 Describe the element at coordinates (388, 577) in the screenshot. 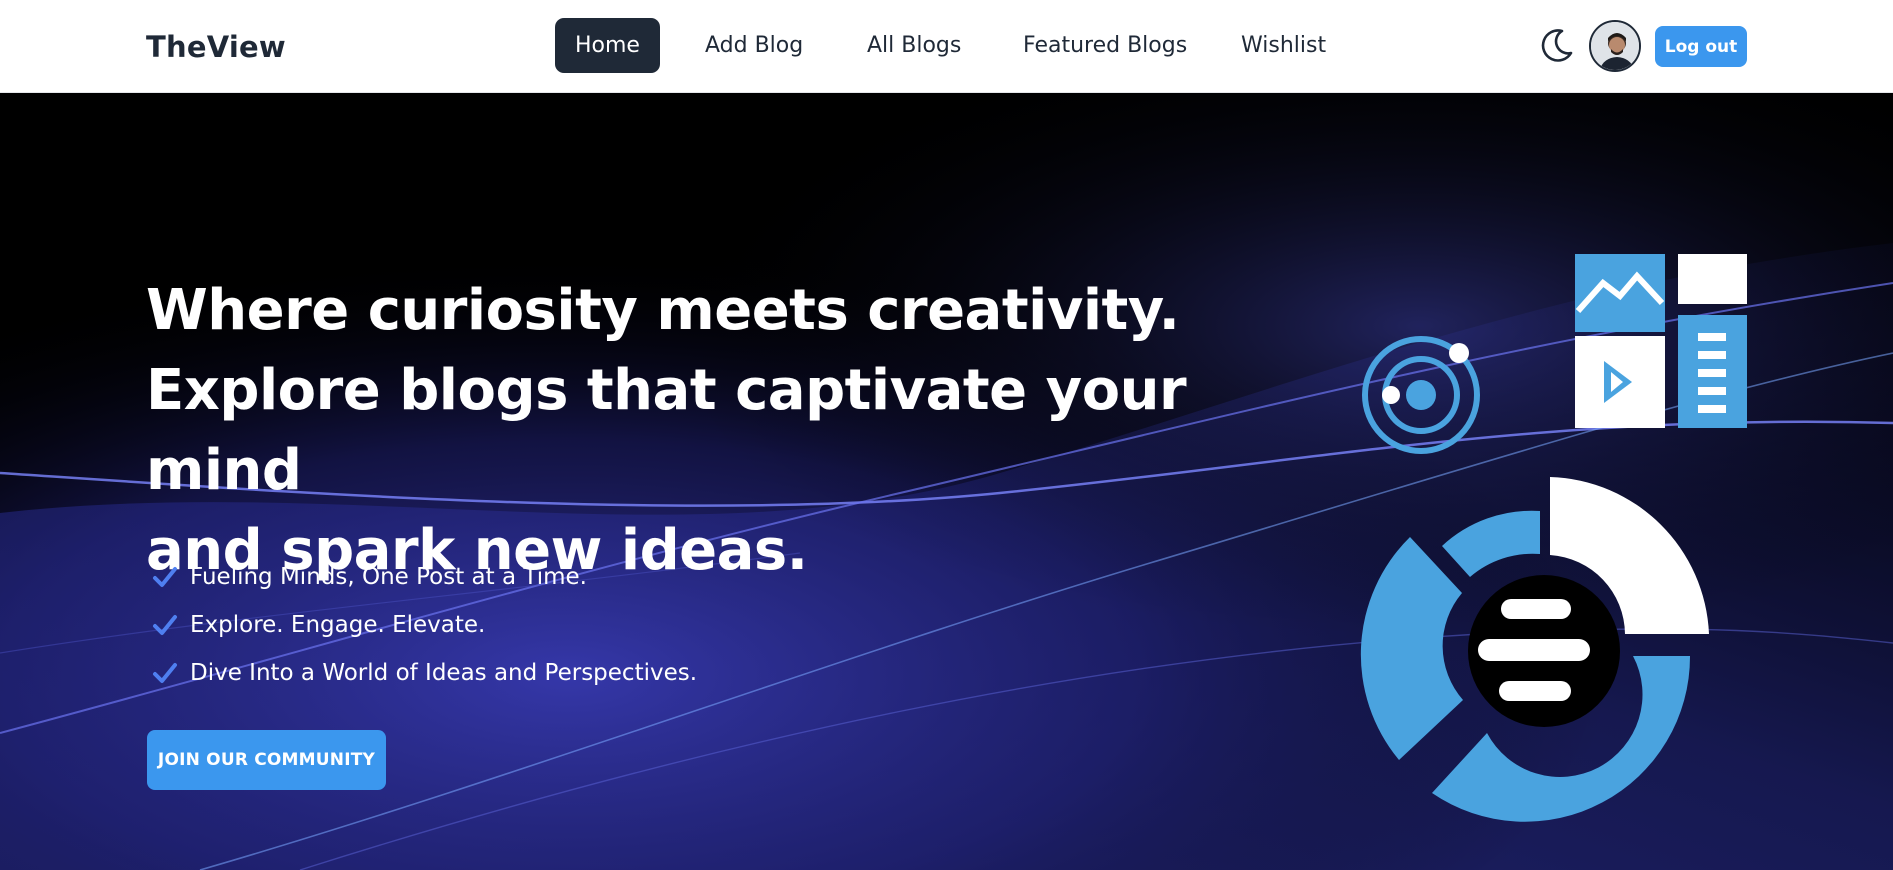

I see `feature-text: Fueling Minds, One Post at a Time.` at that location.